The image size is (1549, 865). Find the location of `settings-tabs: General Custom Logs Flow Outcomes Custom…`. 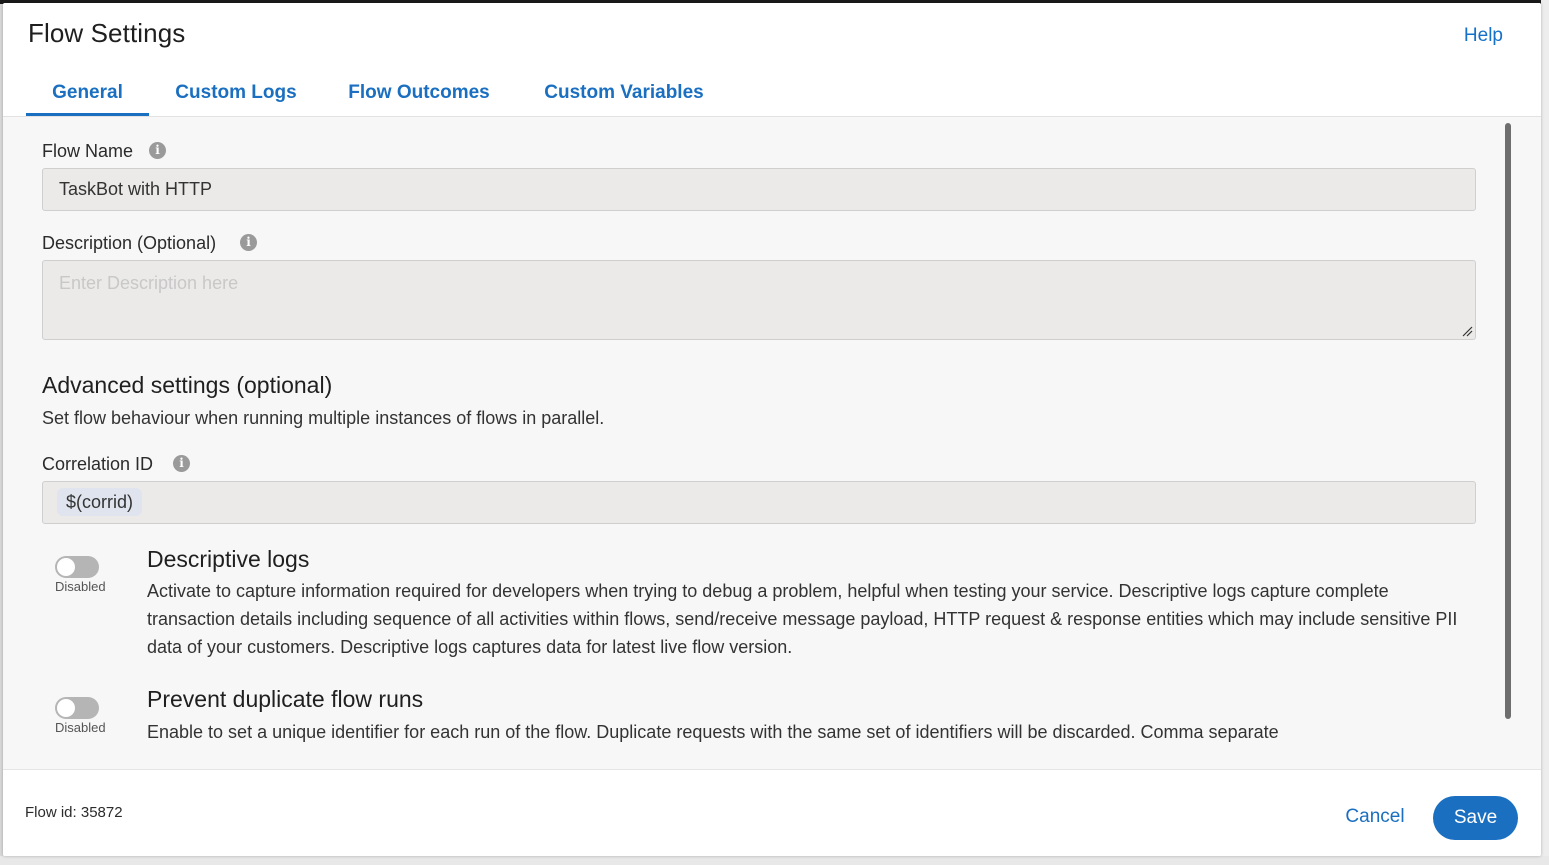

settings-tabs: General Custom Logs Flow Outcomes Custom… is located at coordinates (772, 94).